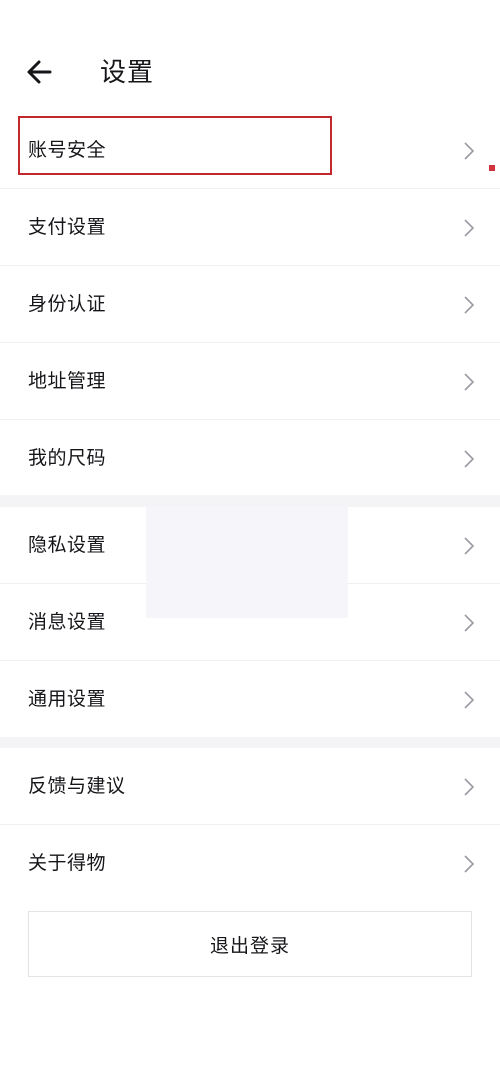 This screenshot has height=1083, width=500. Describe the element at coordinates (67, 227) in the screenshot. I see `settings-item-label: 支付设置` at that location.